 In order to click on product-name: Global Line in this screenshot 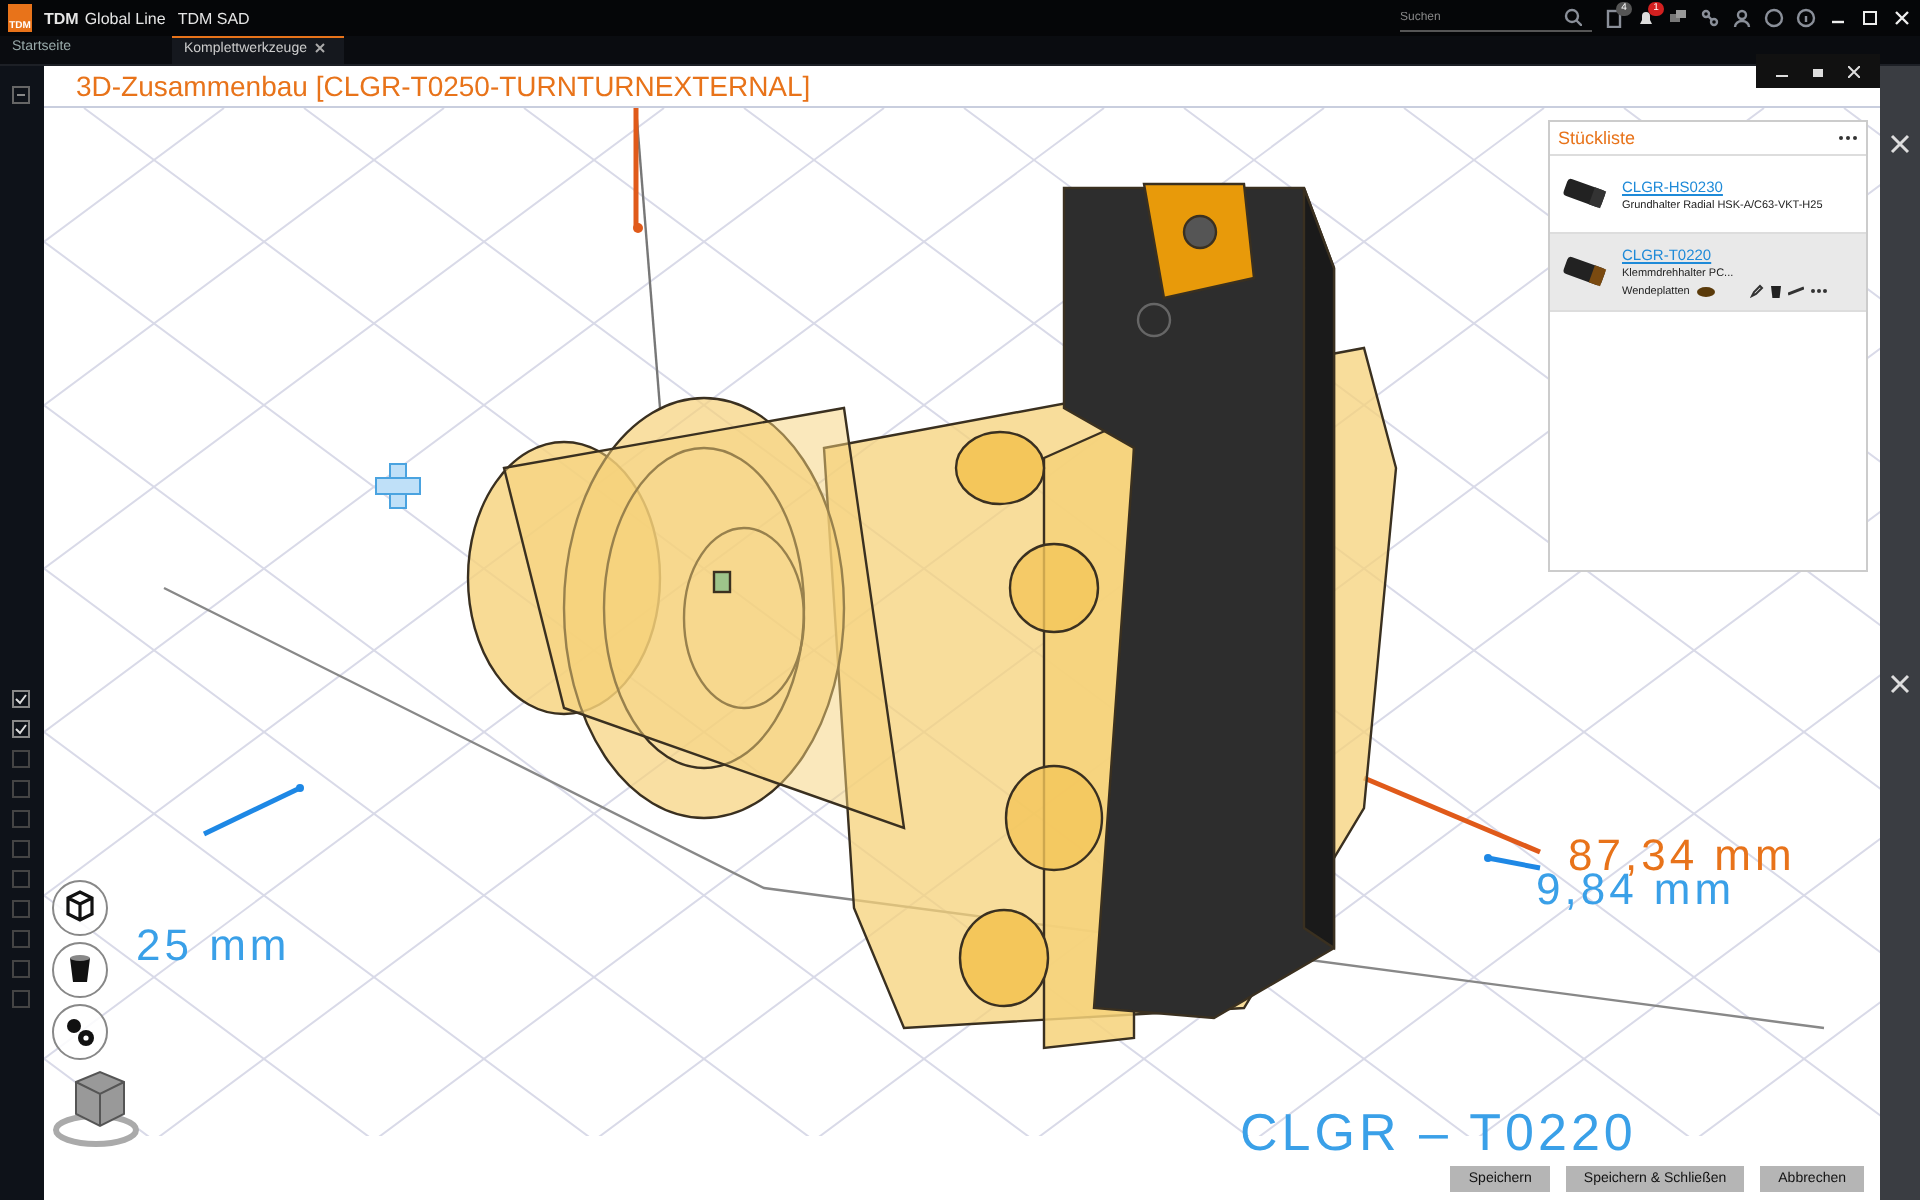, I will do `click(125, 18)`.